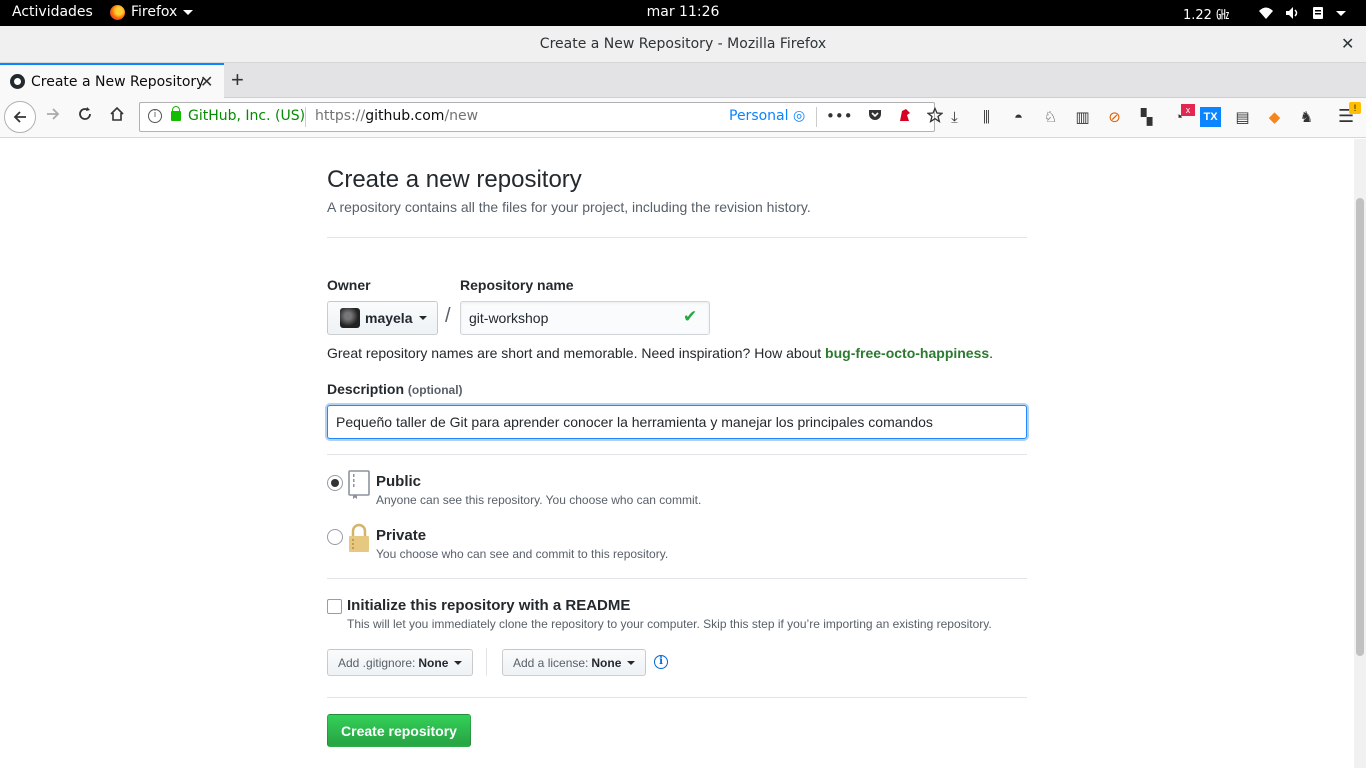 The height and width of the screenshot is (768, 1366). What do you see at coordinates (683, 80) in the screenshot?
I see `tab-bar: Create a New Repository ✕ +` at bounding box center [683, 80].